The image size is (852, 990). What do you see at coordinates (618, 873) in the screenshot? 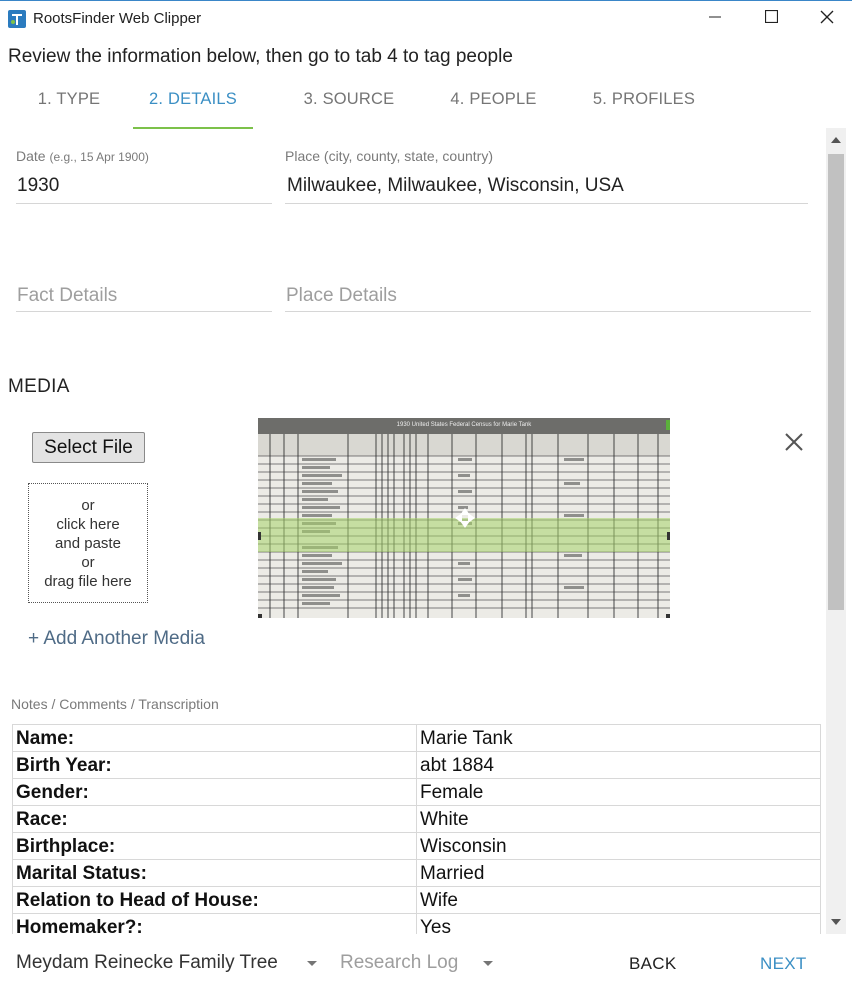
I see `row-value: Married` at bounding box center [618, 873].